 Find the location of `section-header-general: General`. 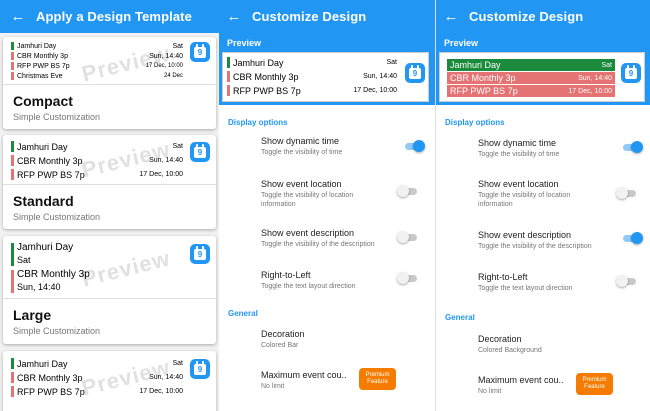

section-header-general: General is located at coordinates (460, 317).